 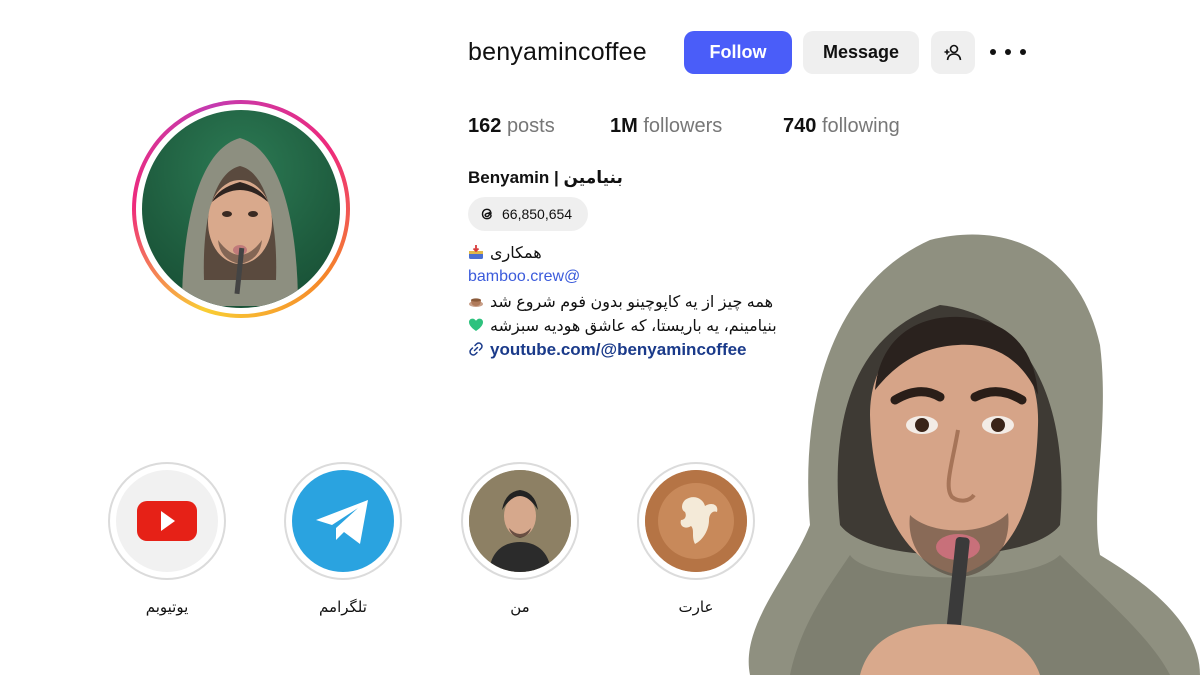 What do you see at coordinates (476, 252) in the screenshot?
I see `inbox-icon` at bounding box center [476, 252].